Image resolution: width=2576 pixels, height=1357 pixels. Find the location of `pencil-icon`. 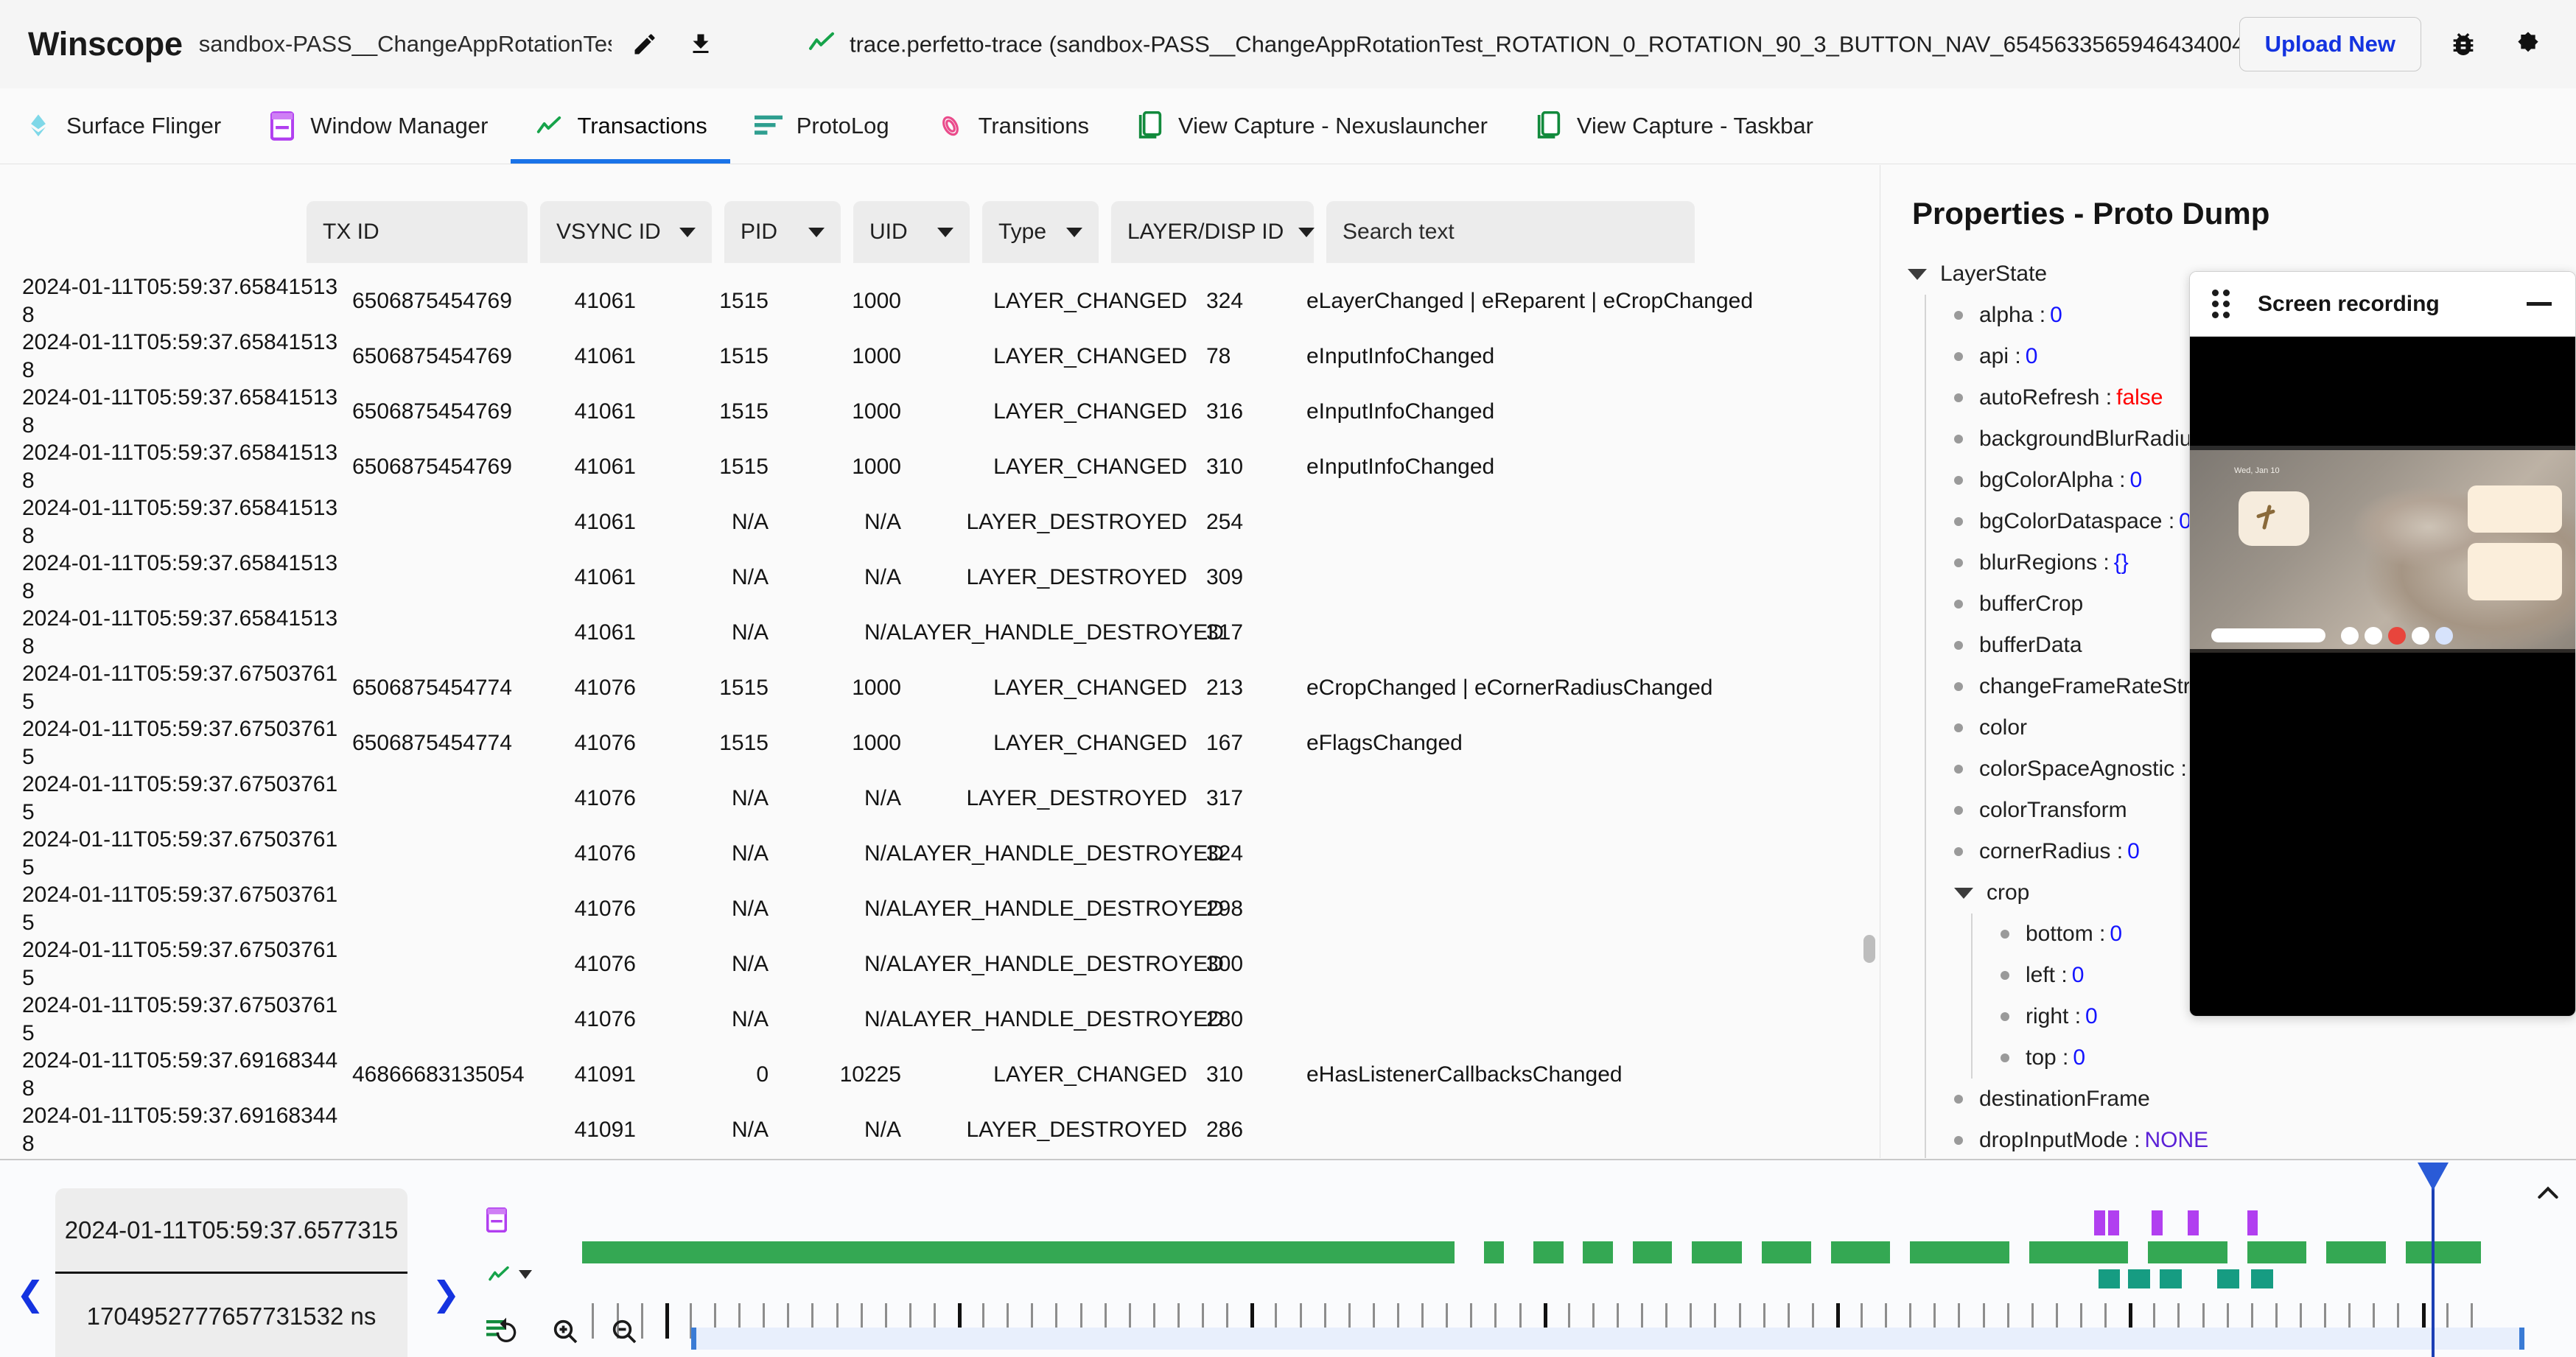

pencil-icon is located at coordinates (645, 44).